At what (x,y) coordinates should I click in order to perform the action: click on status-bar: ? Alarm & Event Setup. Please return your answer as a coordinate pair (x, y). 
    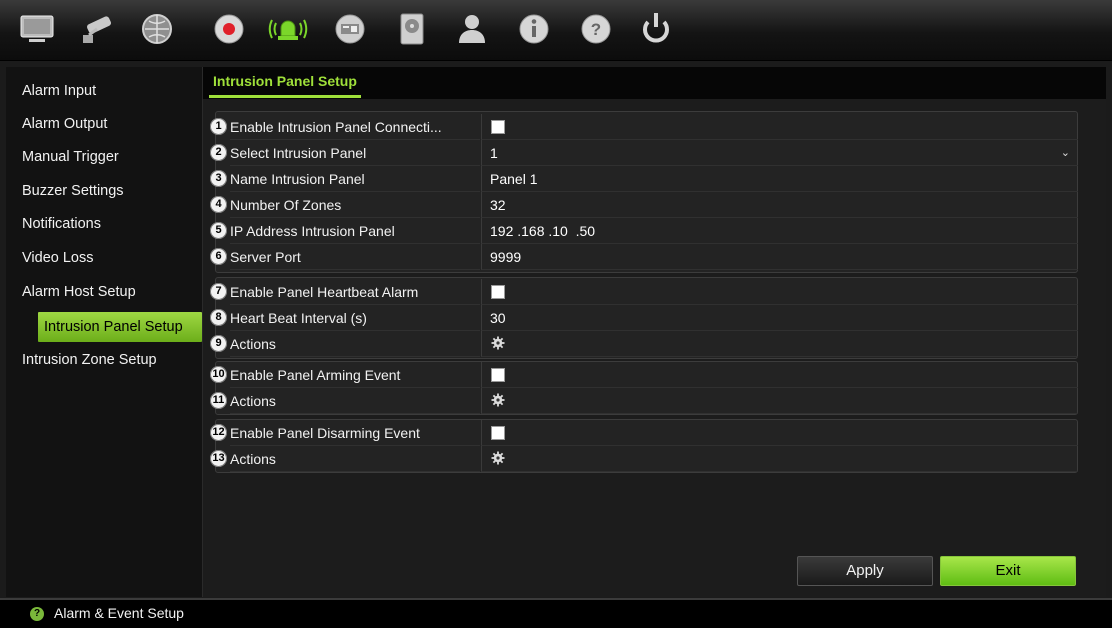
    Looking at the image, I should click on (556, 613).